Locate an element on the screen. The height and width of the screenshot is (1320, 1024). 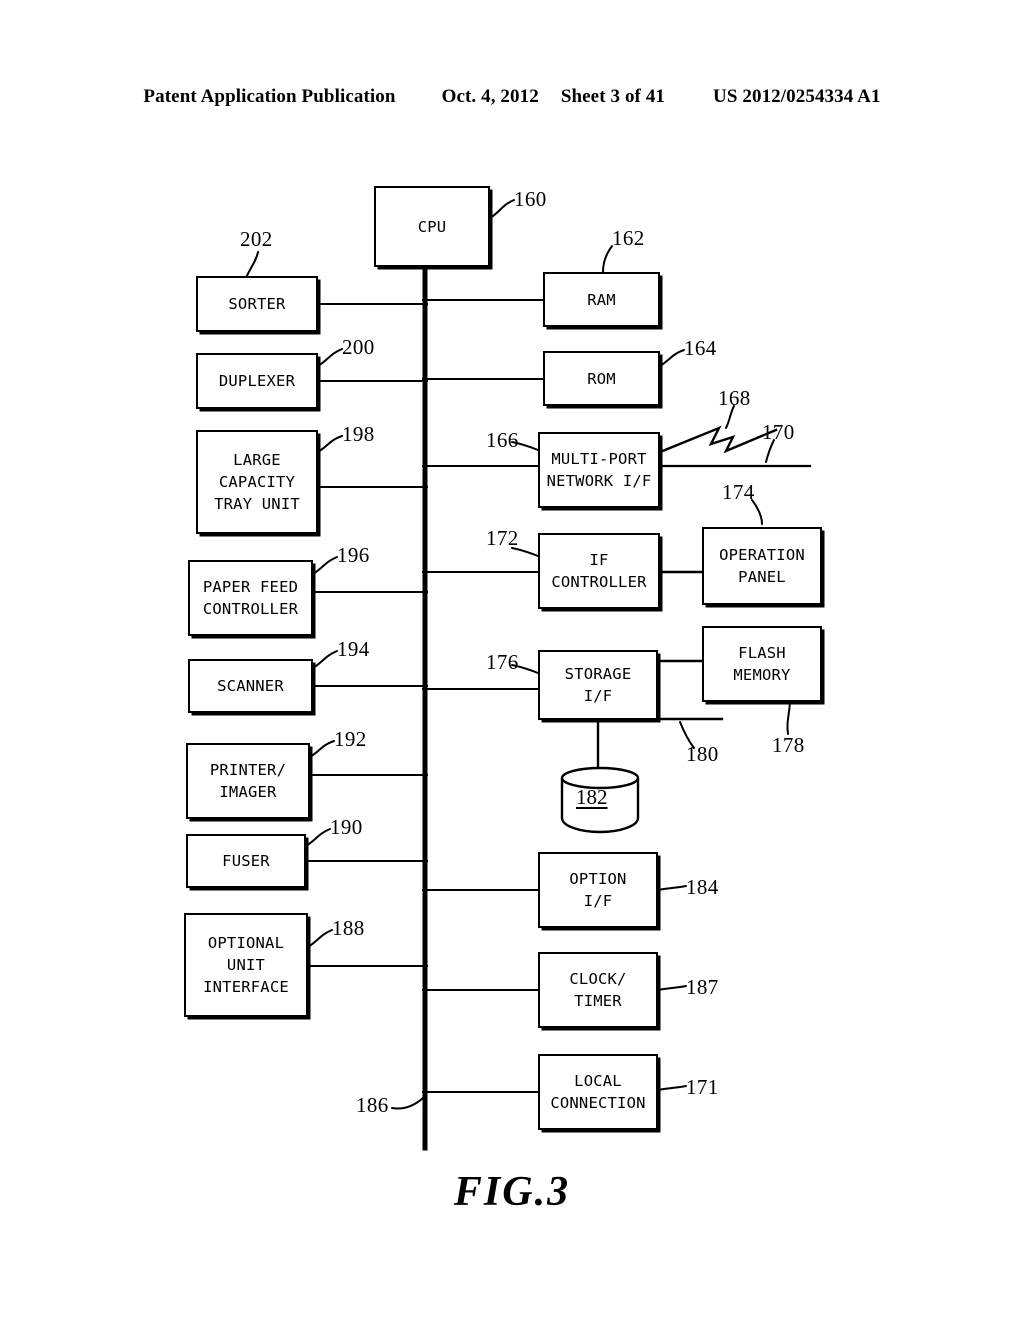
node-local-connection-line1: LOCAL is located at coordinates (598, 1081).